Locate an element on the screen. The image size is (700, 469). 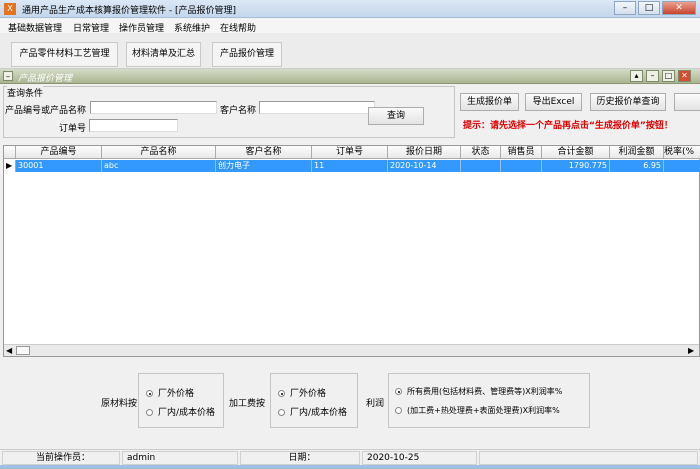
product-input is located at coordinates (153, 107).